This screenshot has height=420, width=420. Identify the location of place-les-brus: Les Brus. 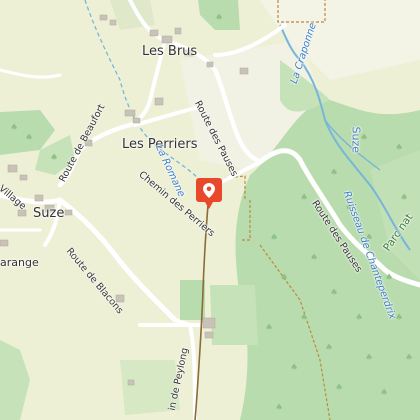
(170, 51).